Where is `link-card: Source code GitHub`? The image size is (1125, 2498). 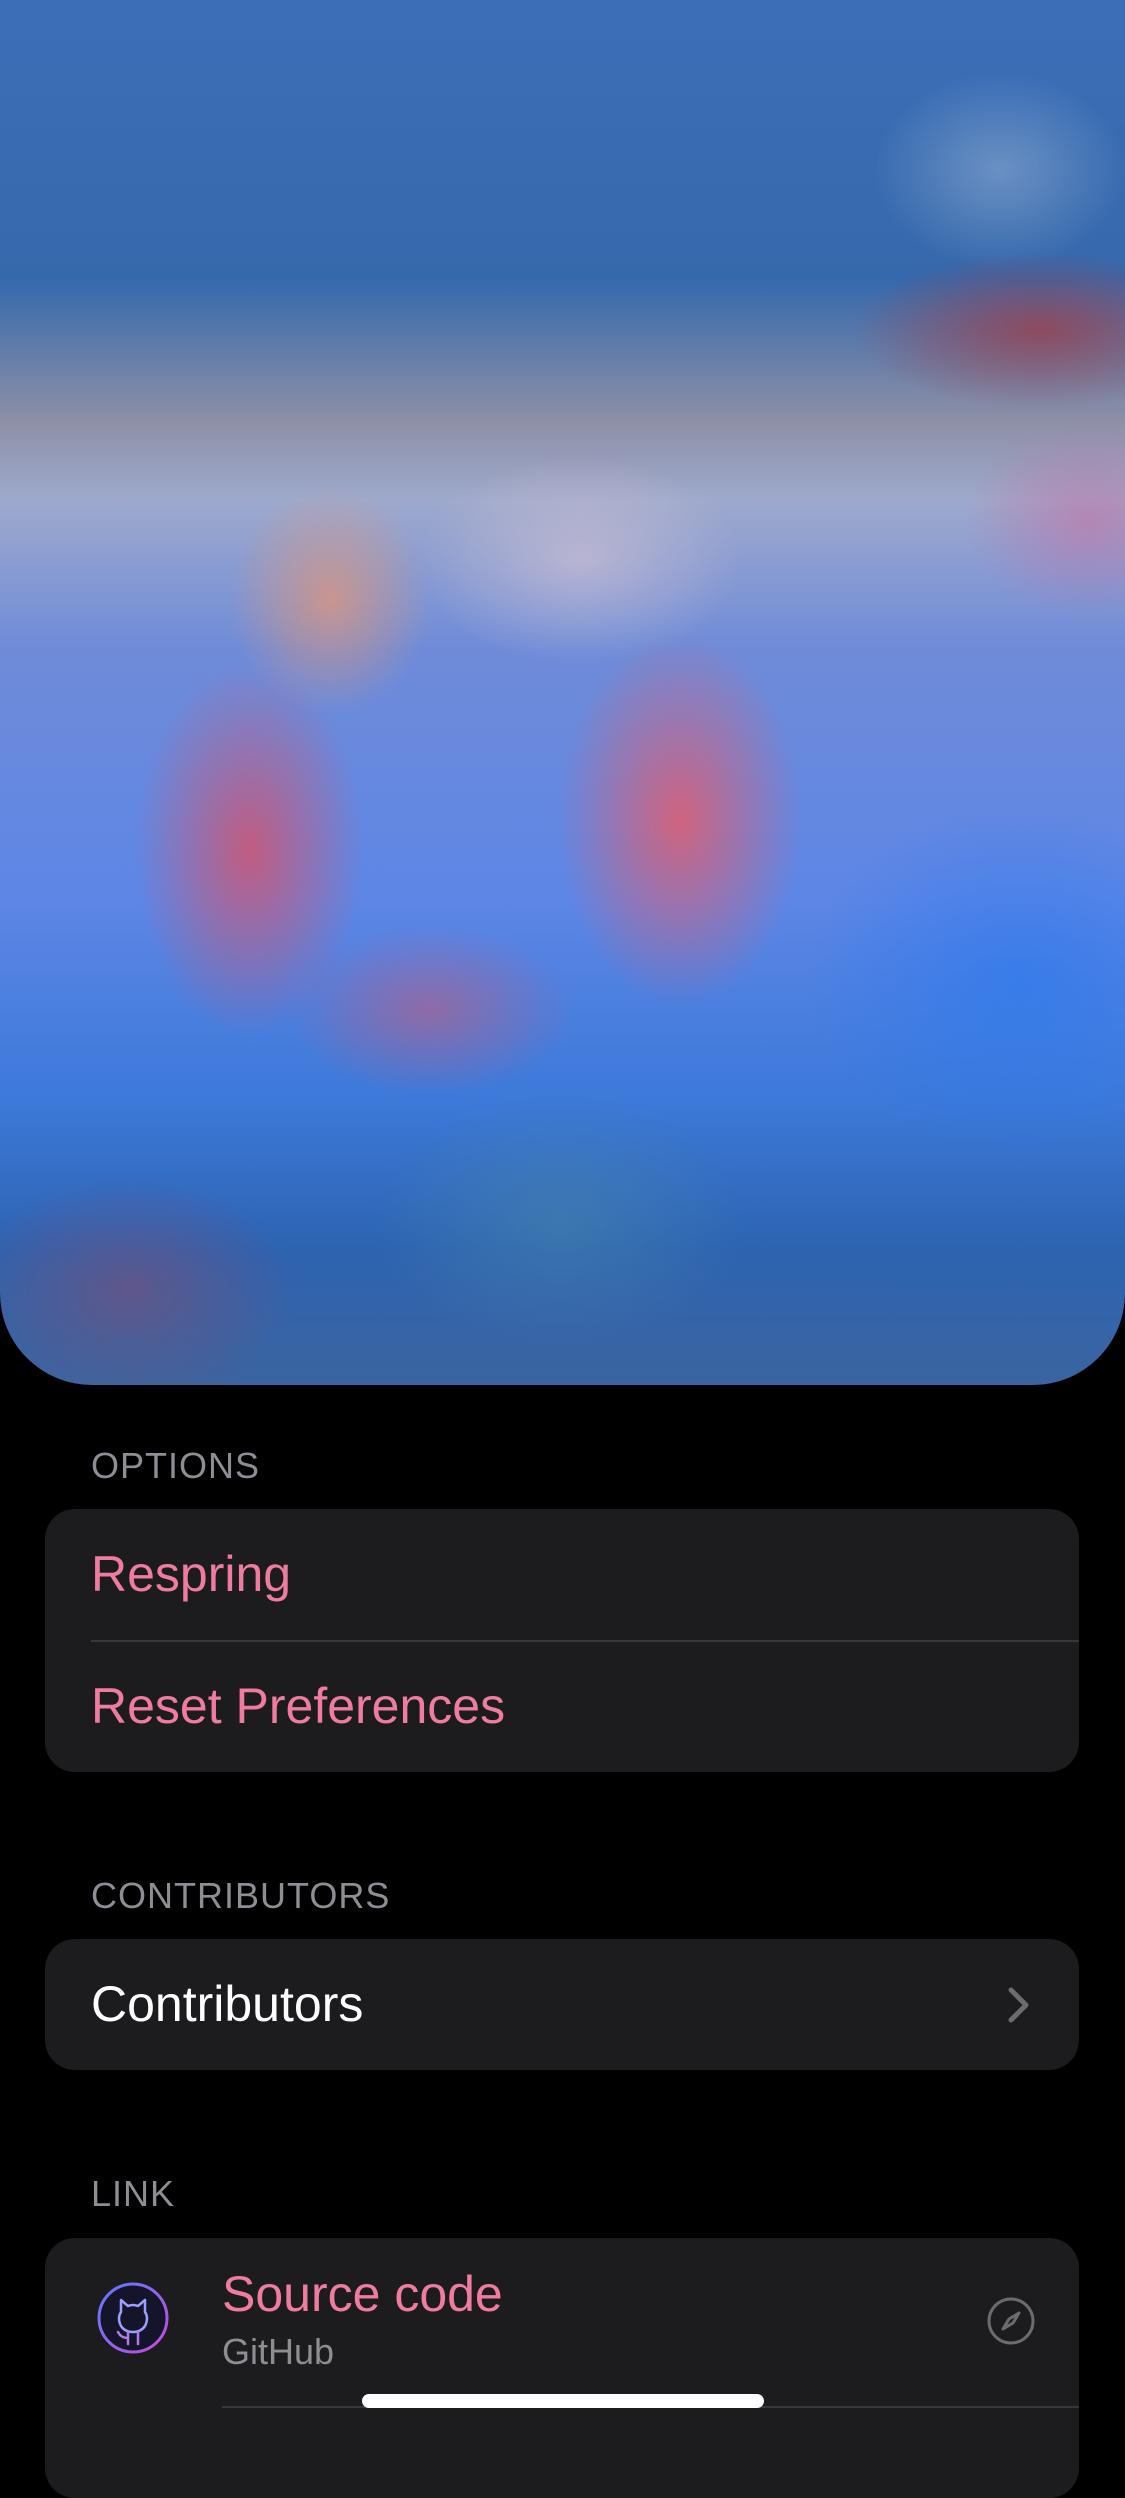
link-card: Source code GitHub is located at coordinates (562, 2368).